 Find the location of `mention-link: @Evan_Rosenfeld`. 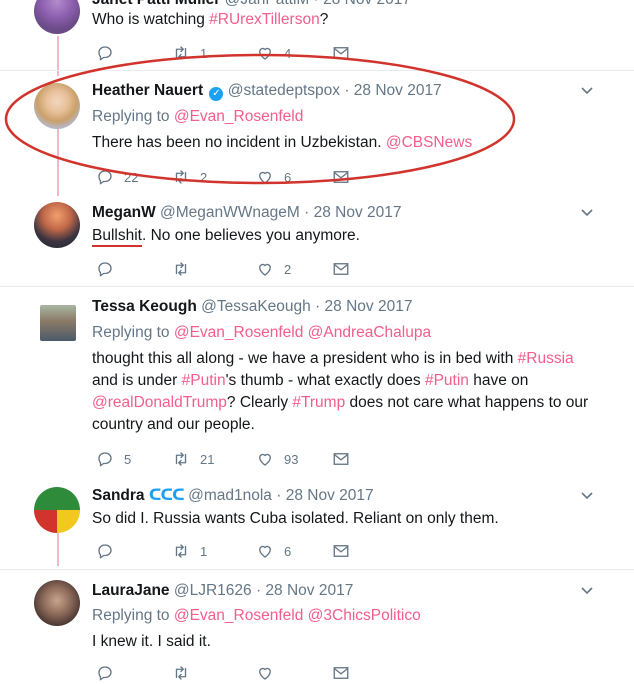

mention-link: @Evan_Rosenfeld is located at coordinates (238, 116).